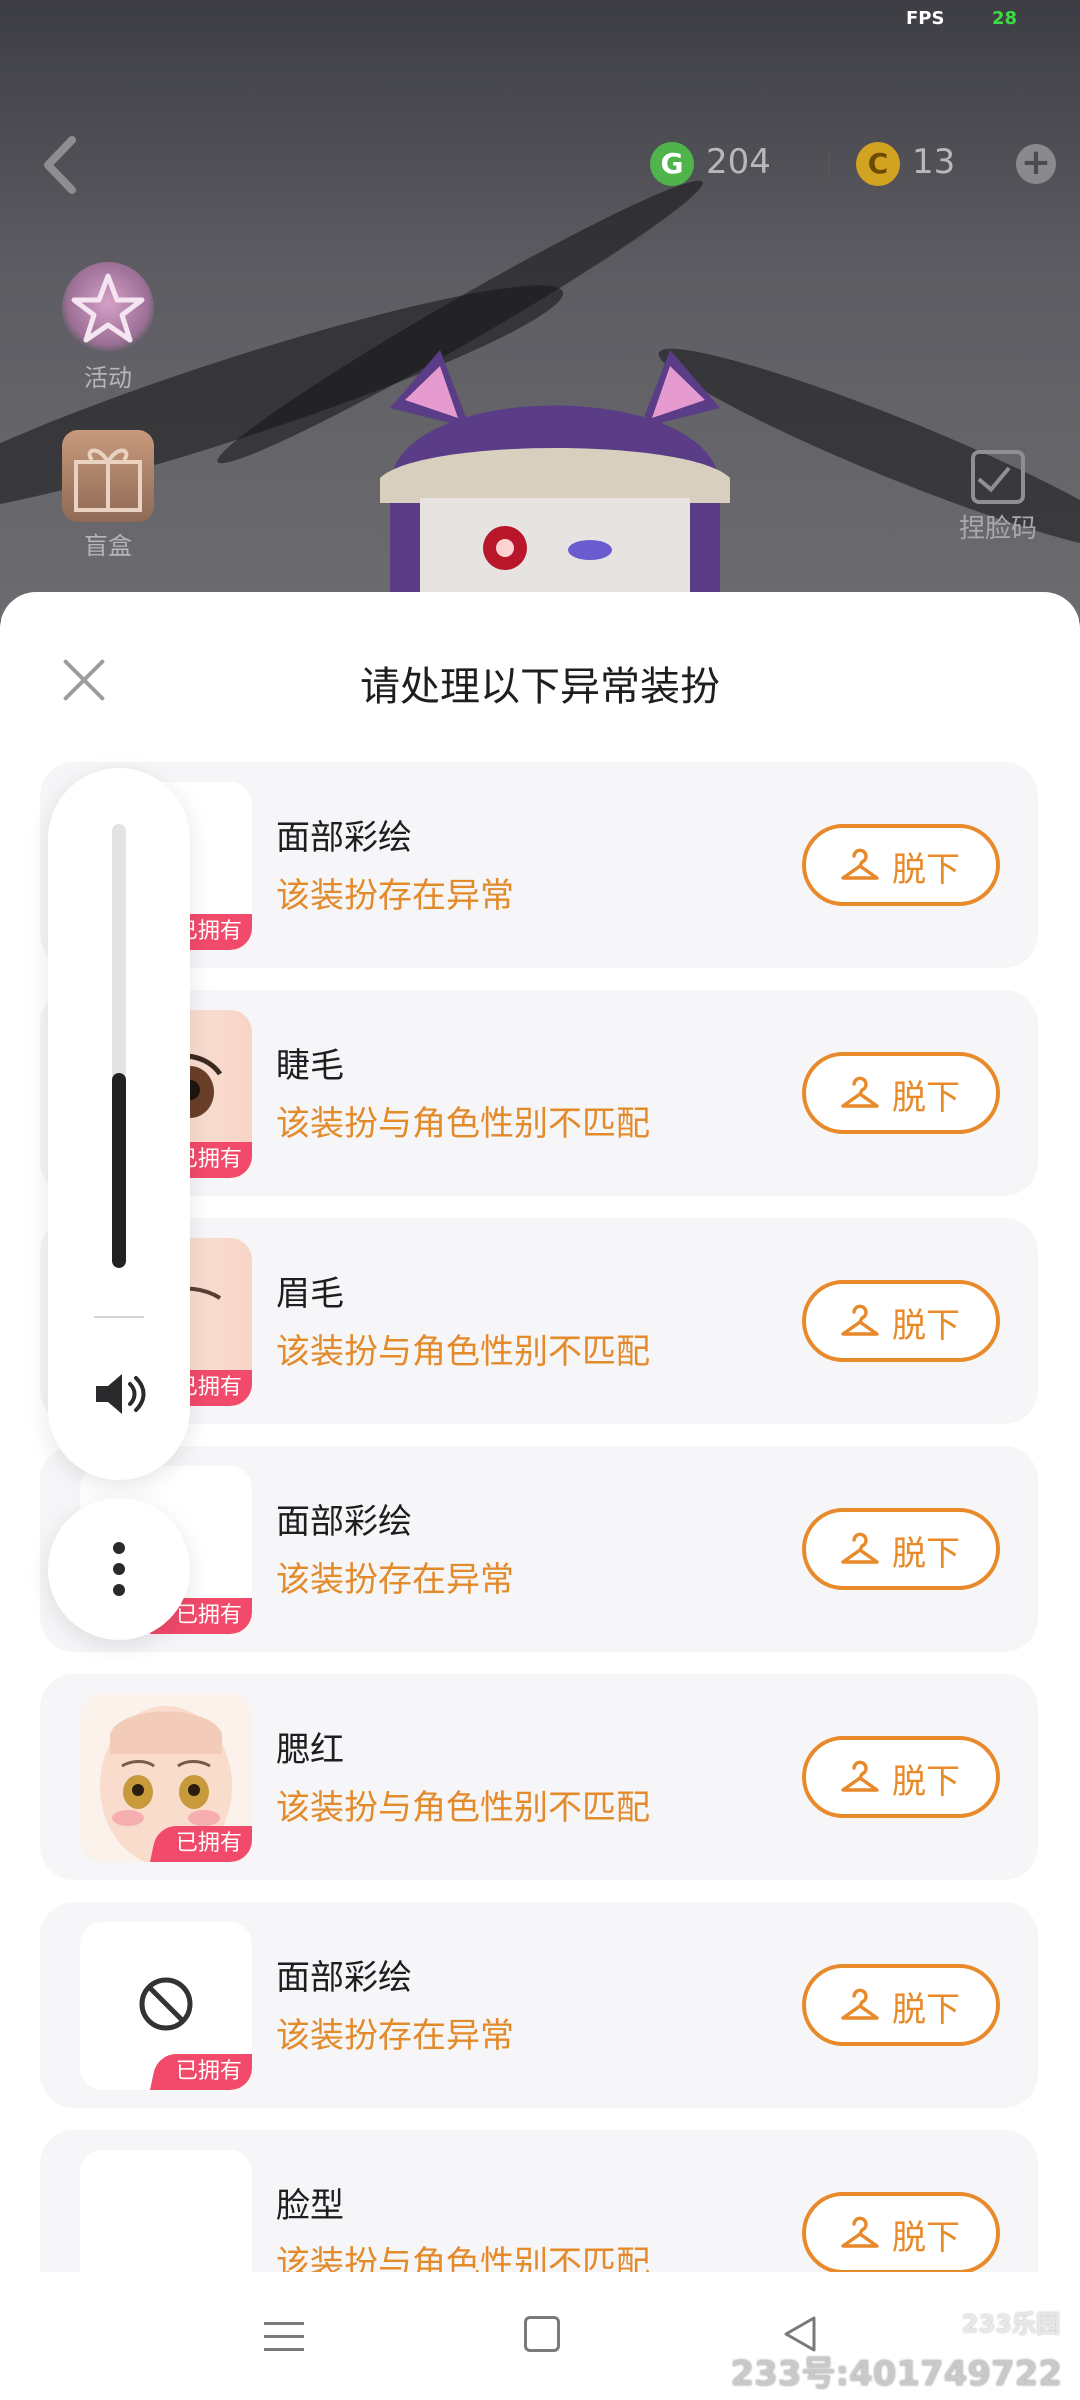  What do you see at coordinates (166, 2211) in the screenshot?
I see `item-thumbnail` at bounding box center [166, 2211].